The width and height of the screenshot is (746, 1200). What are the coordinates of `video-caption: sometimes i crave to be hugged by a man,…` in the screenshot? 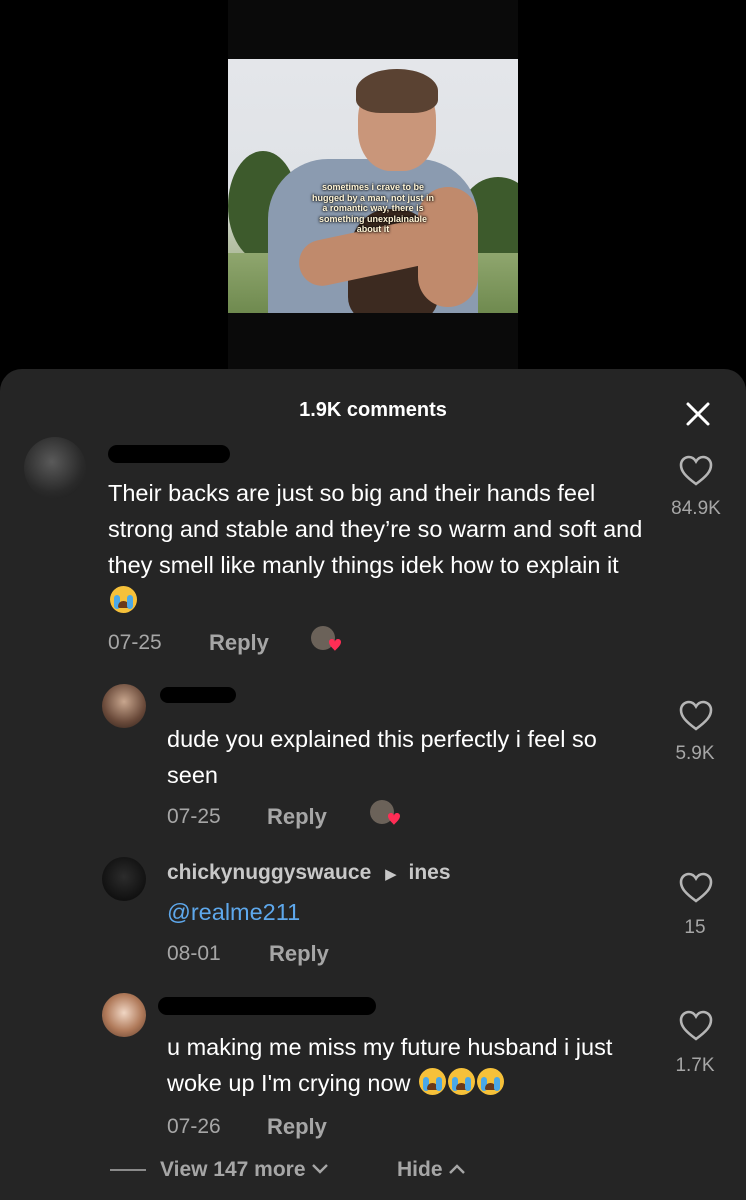 It's located at (373, 208).